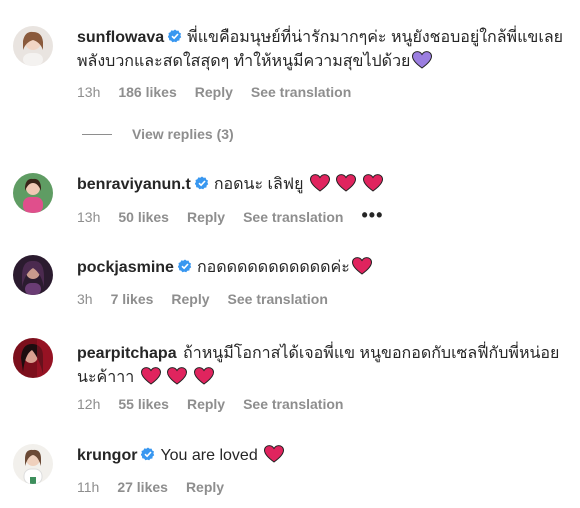 Image resolution: width=580 pixels, height=508 pixels. Describe the element at coordinates (88, 487) in the screenshot. I see `comment-time: 11h` at that location.